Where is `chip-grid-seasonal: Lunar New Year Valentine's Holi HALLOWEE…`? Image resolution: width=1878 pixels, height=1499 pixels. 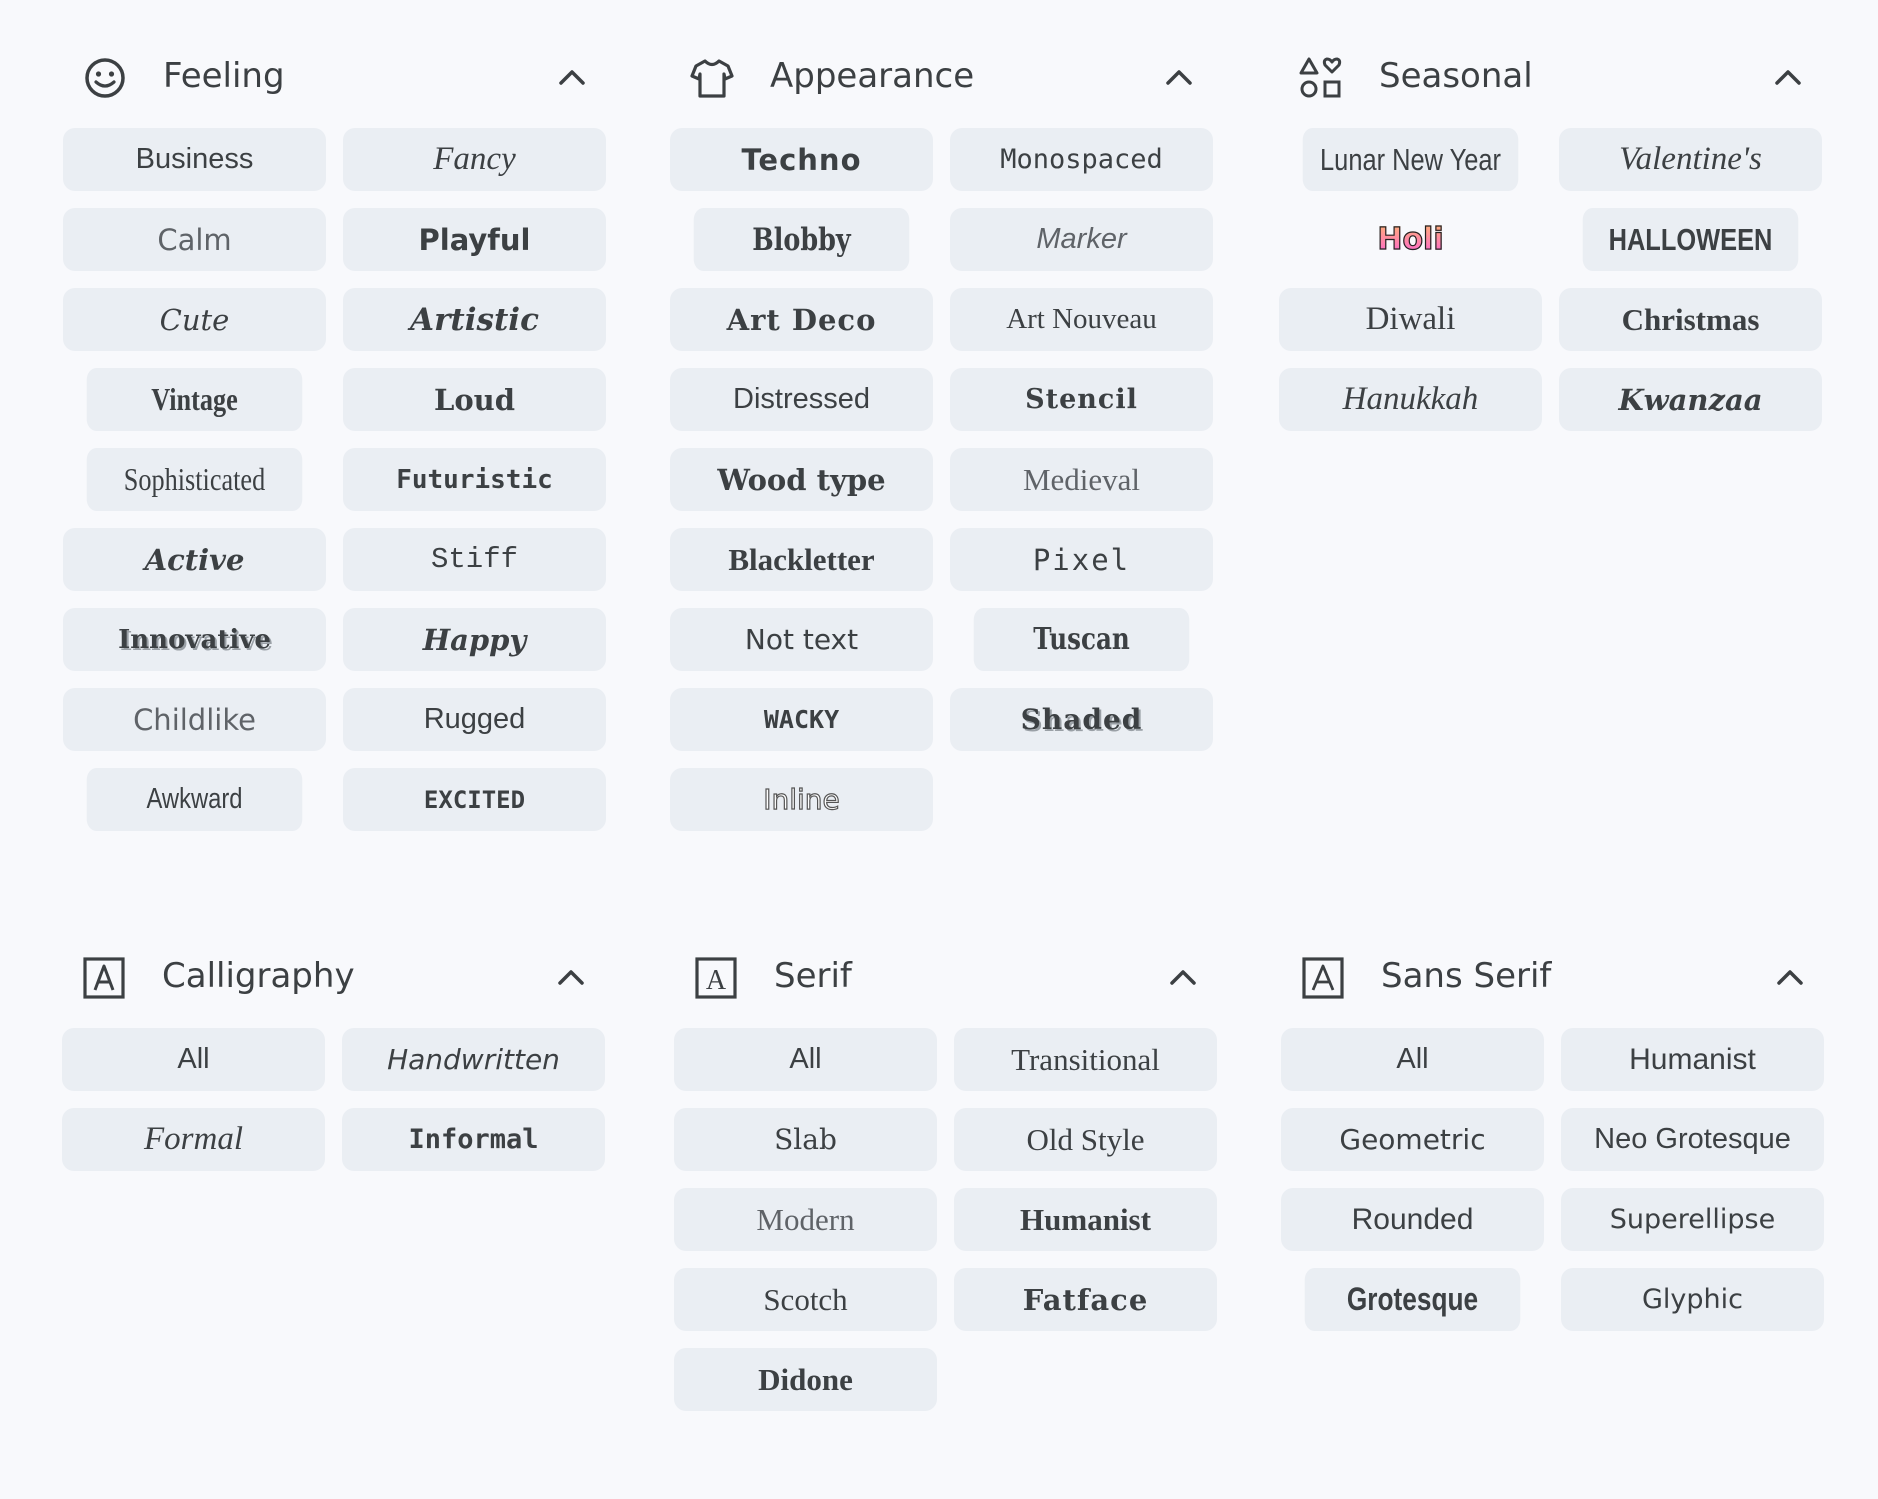 chip-grid-seasonal: Lunar New Year Valentine's Holi HALLOWEE… is located at coordinates (1550, 279).